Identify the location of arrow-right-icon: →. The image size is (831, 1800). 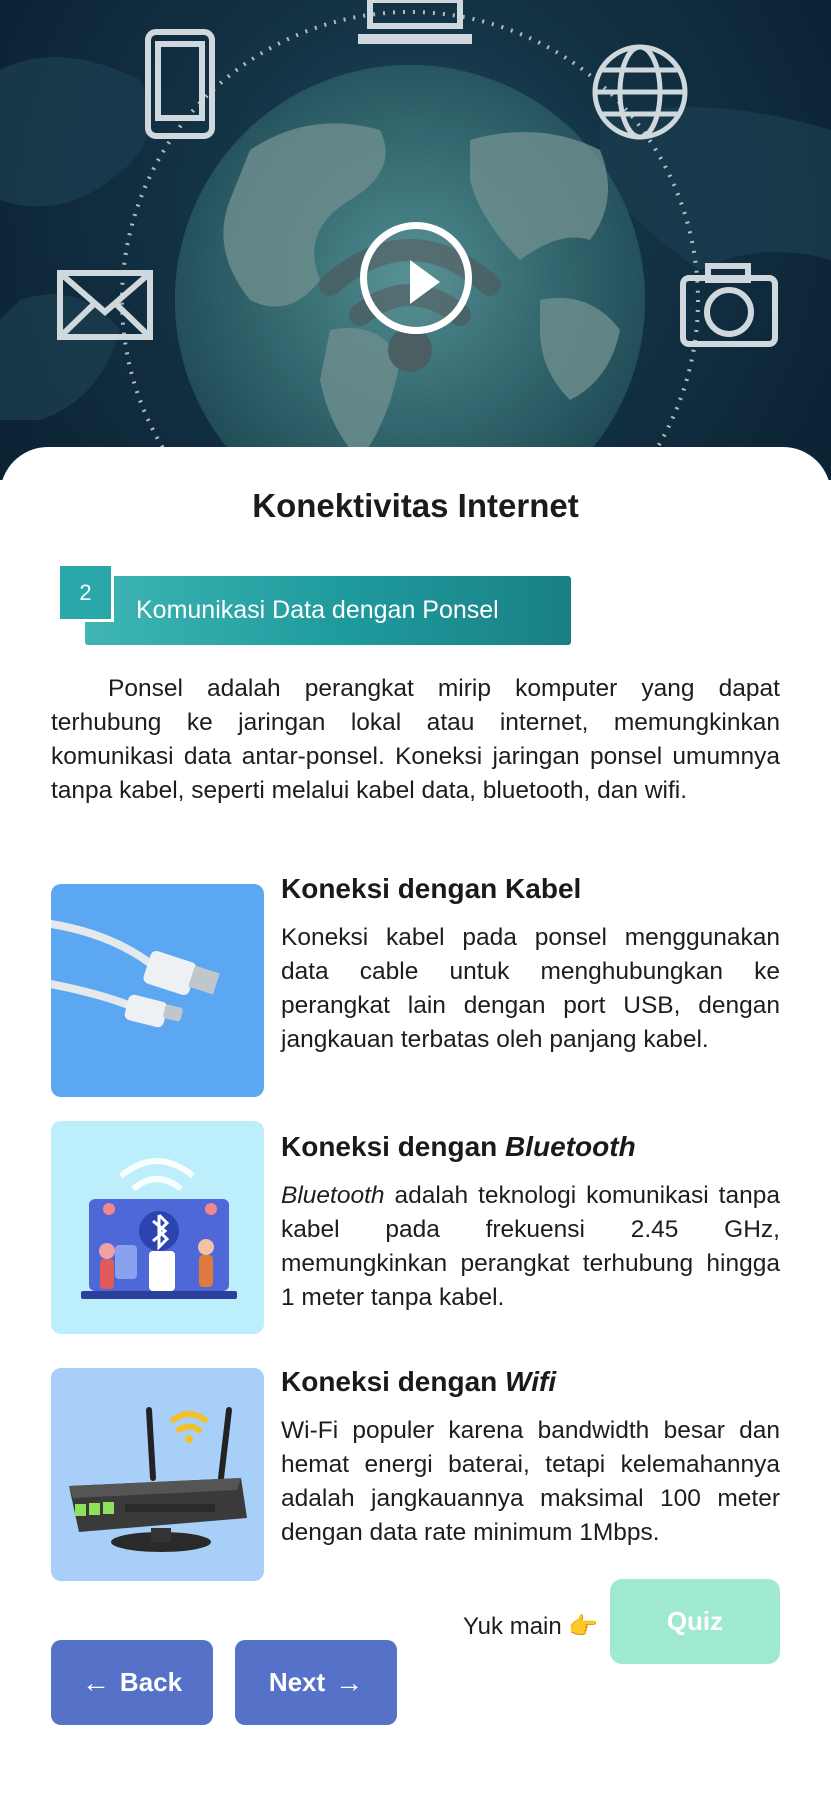
(349, 1682).